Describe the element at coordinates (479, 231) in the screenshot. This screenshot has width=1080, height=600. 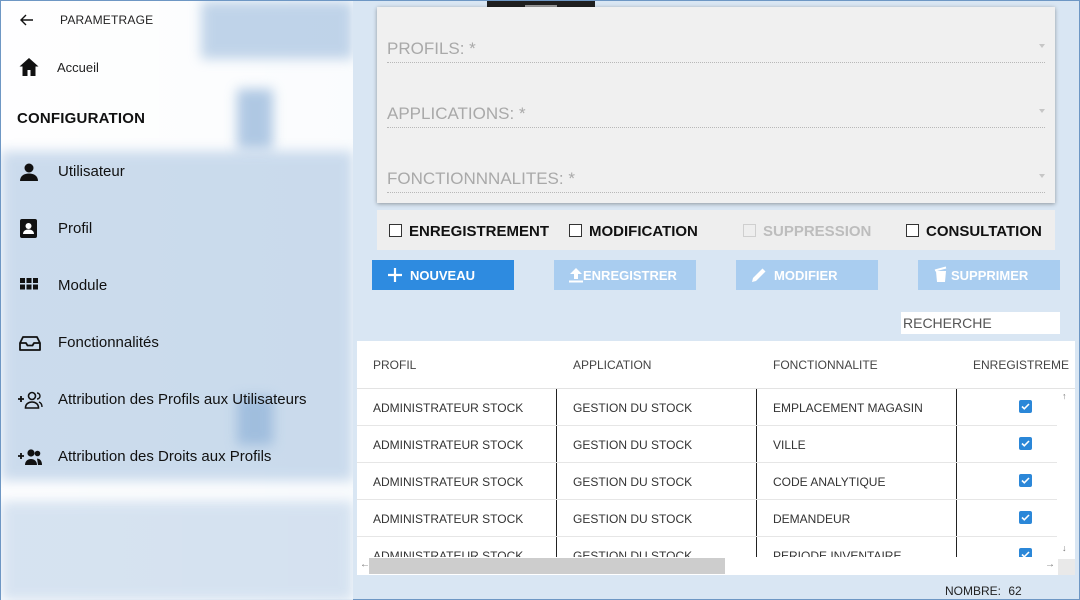
I see `checkbox-label: ENREGISTREMENT` at that location.